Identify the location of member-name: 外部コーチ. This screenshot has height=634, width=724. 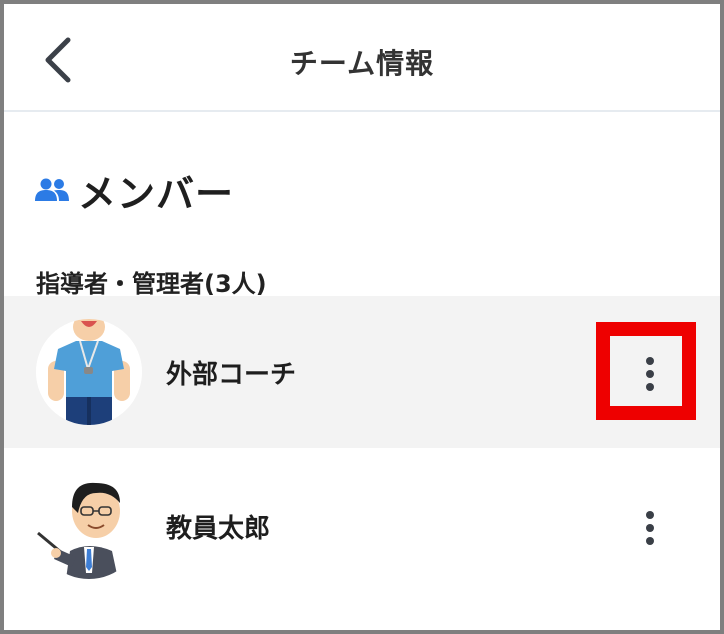
(231, 375).